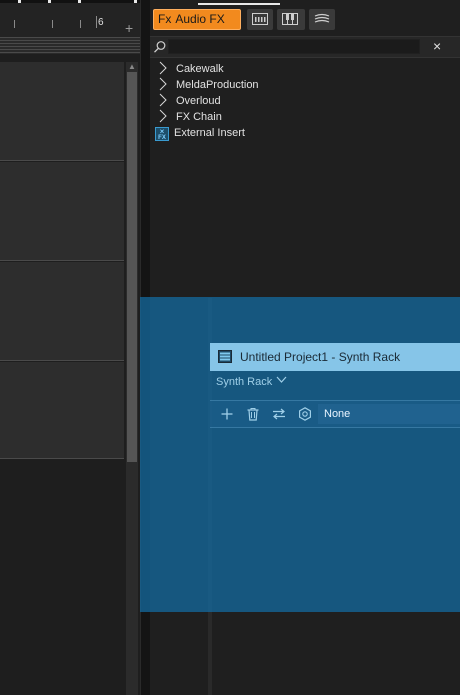 The width and height of the screenshot is (460, 695). Describe the element at coordinates (281, 379) in the screenshot. I see `chevron-down-icon` at that location.